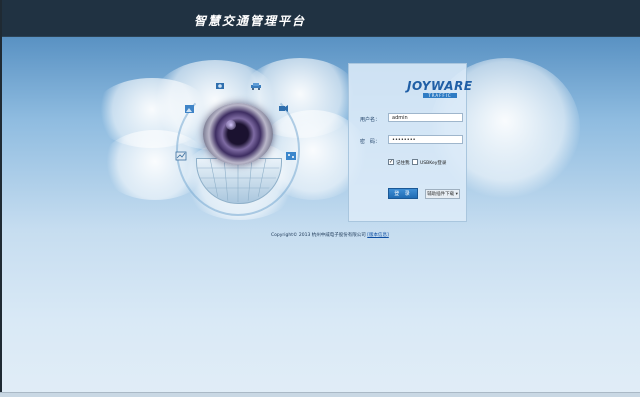 The image size is (640, 397). I want to click on copyright-text: Copyright© 2013 杭州中威电子股份有限公司, so click(318, 235).